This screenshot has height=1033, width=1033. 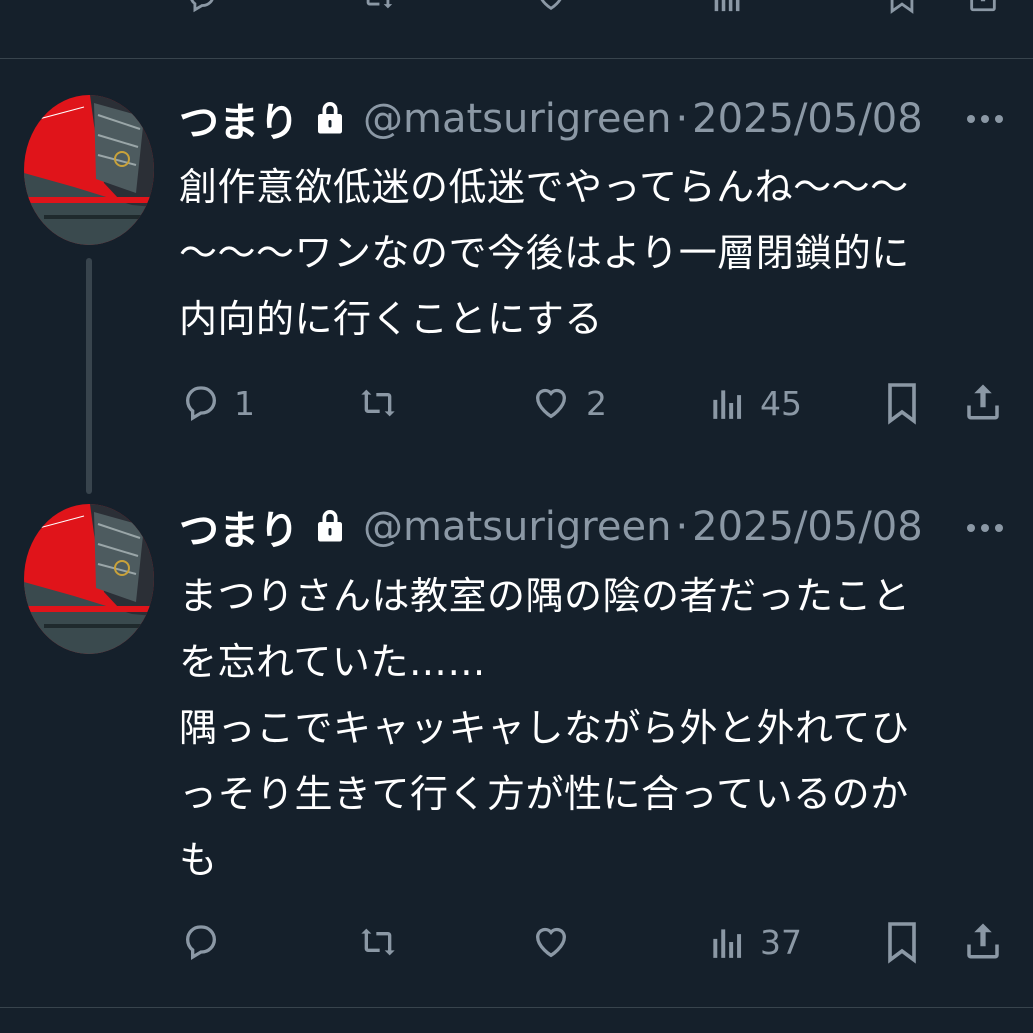 I want to click on handle: @matsurigreen, so click(x=517, y=527).